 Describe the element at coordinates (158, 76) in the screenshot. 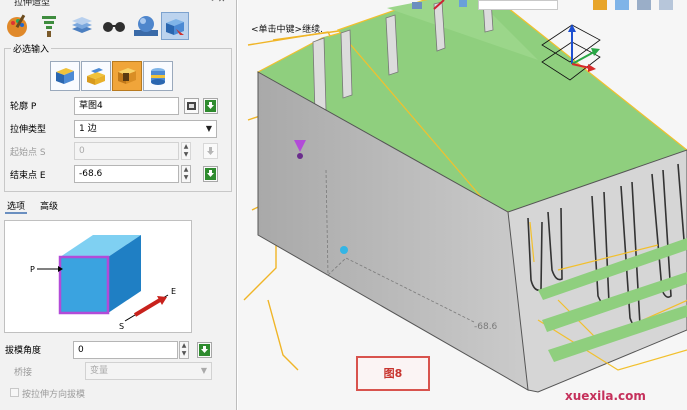

I see `intersect-button` at that location.